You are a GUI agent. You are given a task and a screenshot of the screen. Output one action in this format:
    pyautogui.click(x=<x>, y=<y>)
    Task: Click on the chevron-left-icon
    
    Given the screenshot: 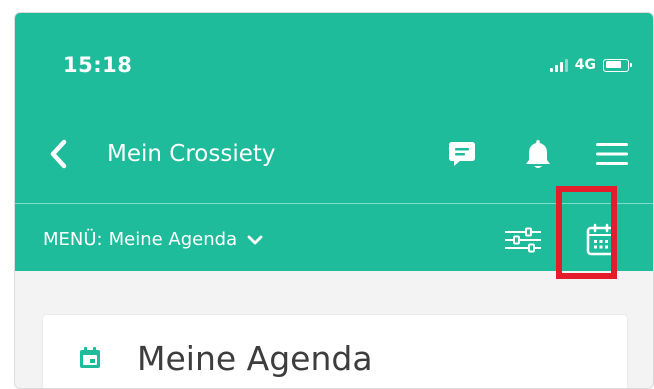 What is the action you would take?
    pyautogui.click(x=58, y=154)
    